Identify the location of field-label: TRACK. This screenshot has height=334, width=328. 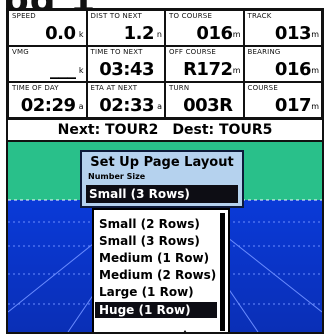
(259, 16).